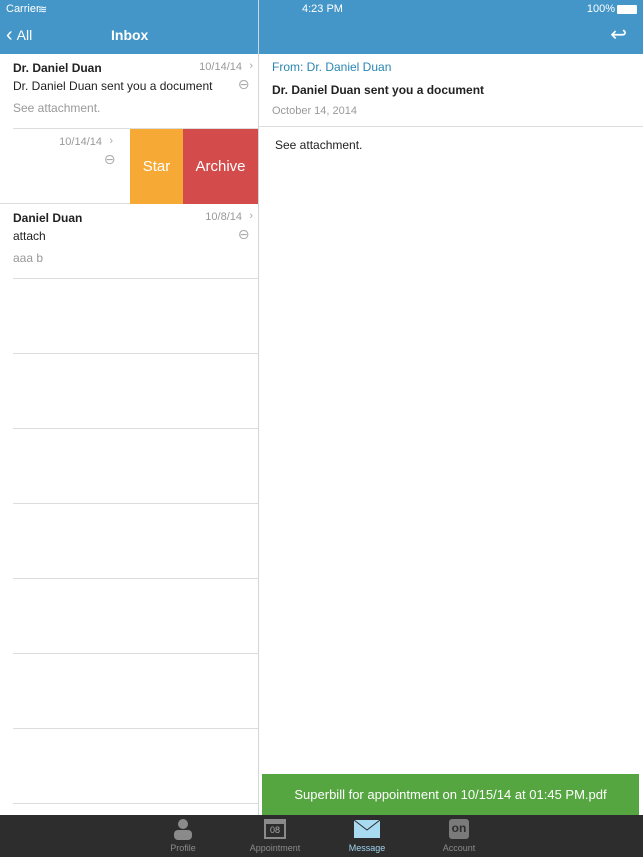 Image resolution: width=643 pixels, height=857 pixels. Describe the element at coordinates (28, 258) in the screenshot. I see `preview: aaa b` at that location.